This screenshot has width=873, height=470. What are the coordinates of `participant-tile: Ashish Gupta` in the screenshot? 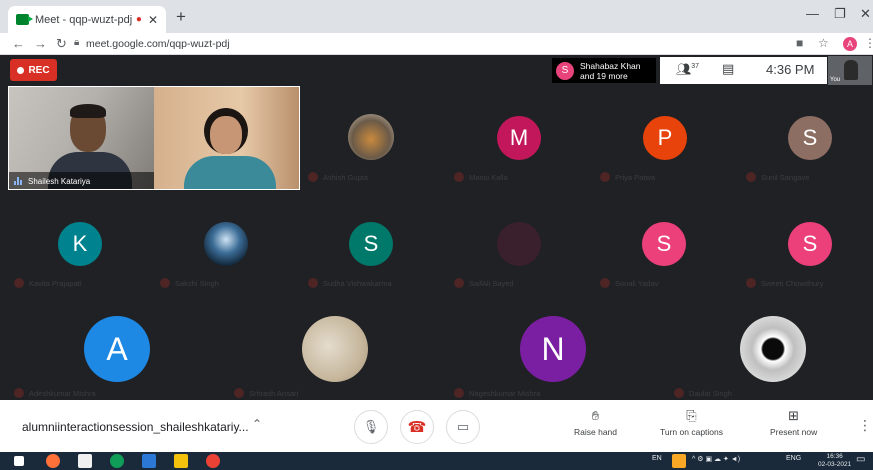 It's located at (373, 138).